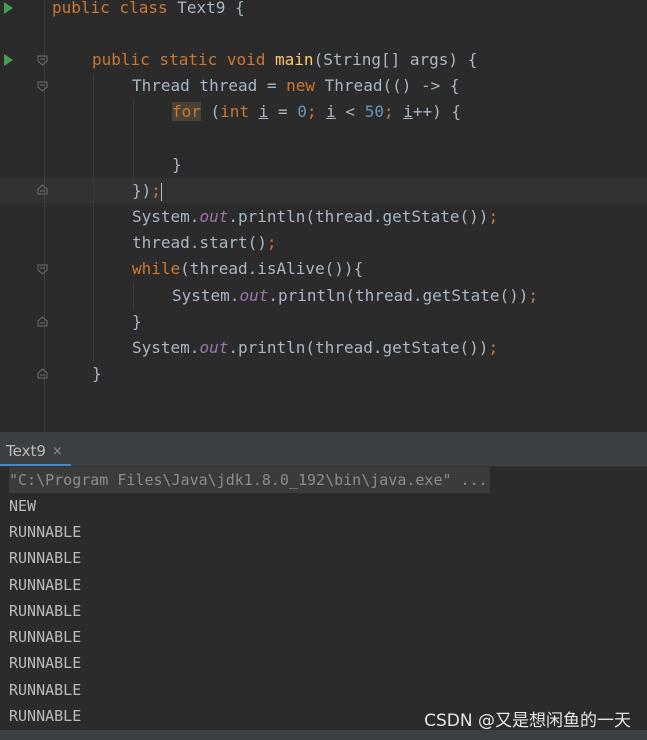  I want to click on number: 50, so click(374, 111).